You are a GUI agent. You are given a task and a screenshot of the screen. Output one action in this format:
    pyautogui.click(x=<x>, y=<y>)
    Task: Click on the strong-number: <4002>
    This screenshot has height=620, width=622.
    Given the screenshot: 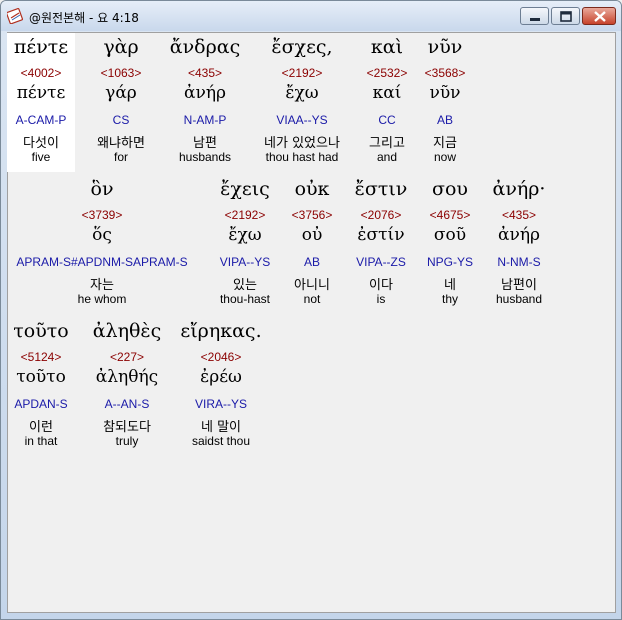 What is the action you would take?
    pyautogui.click(x=41, y=73)
    